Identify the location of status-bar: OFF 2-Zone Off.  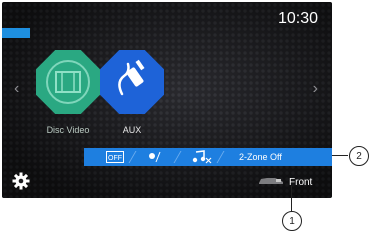
(208, 157).